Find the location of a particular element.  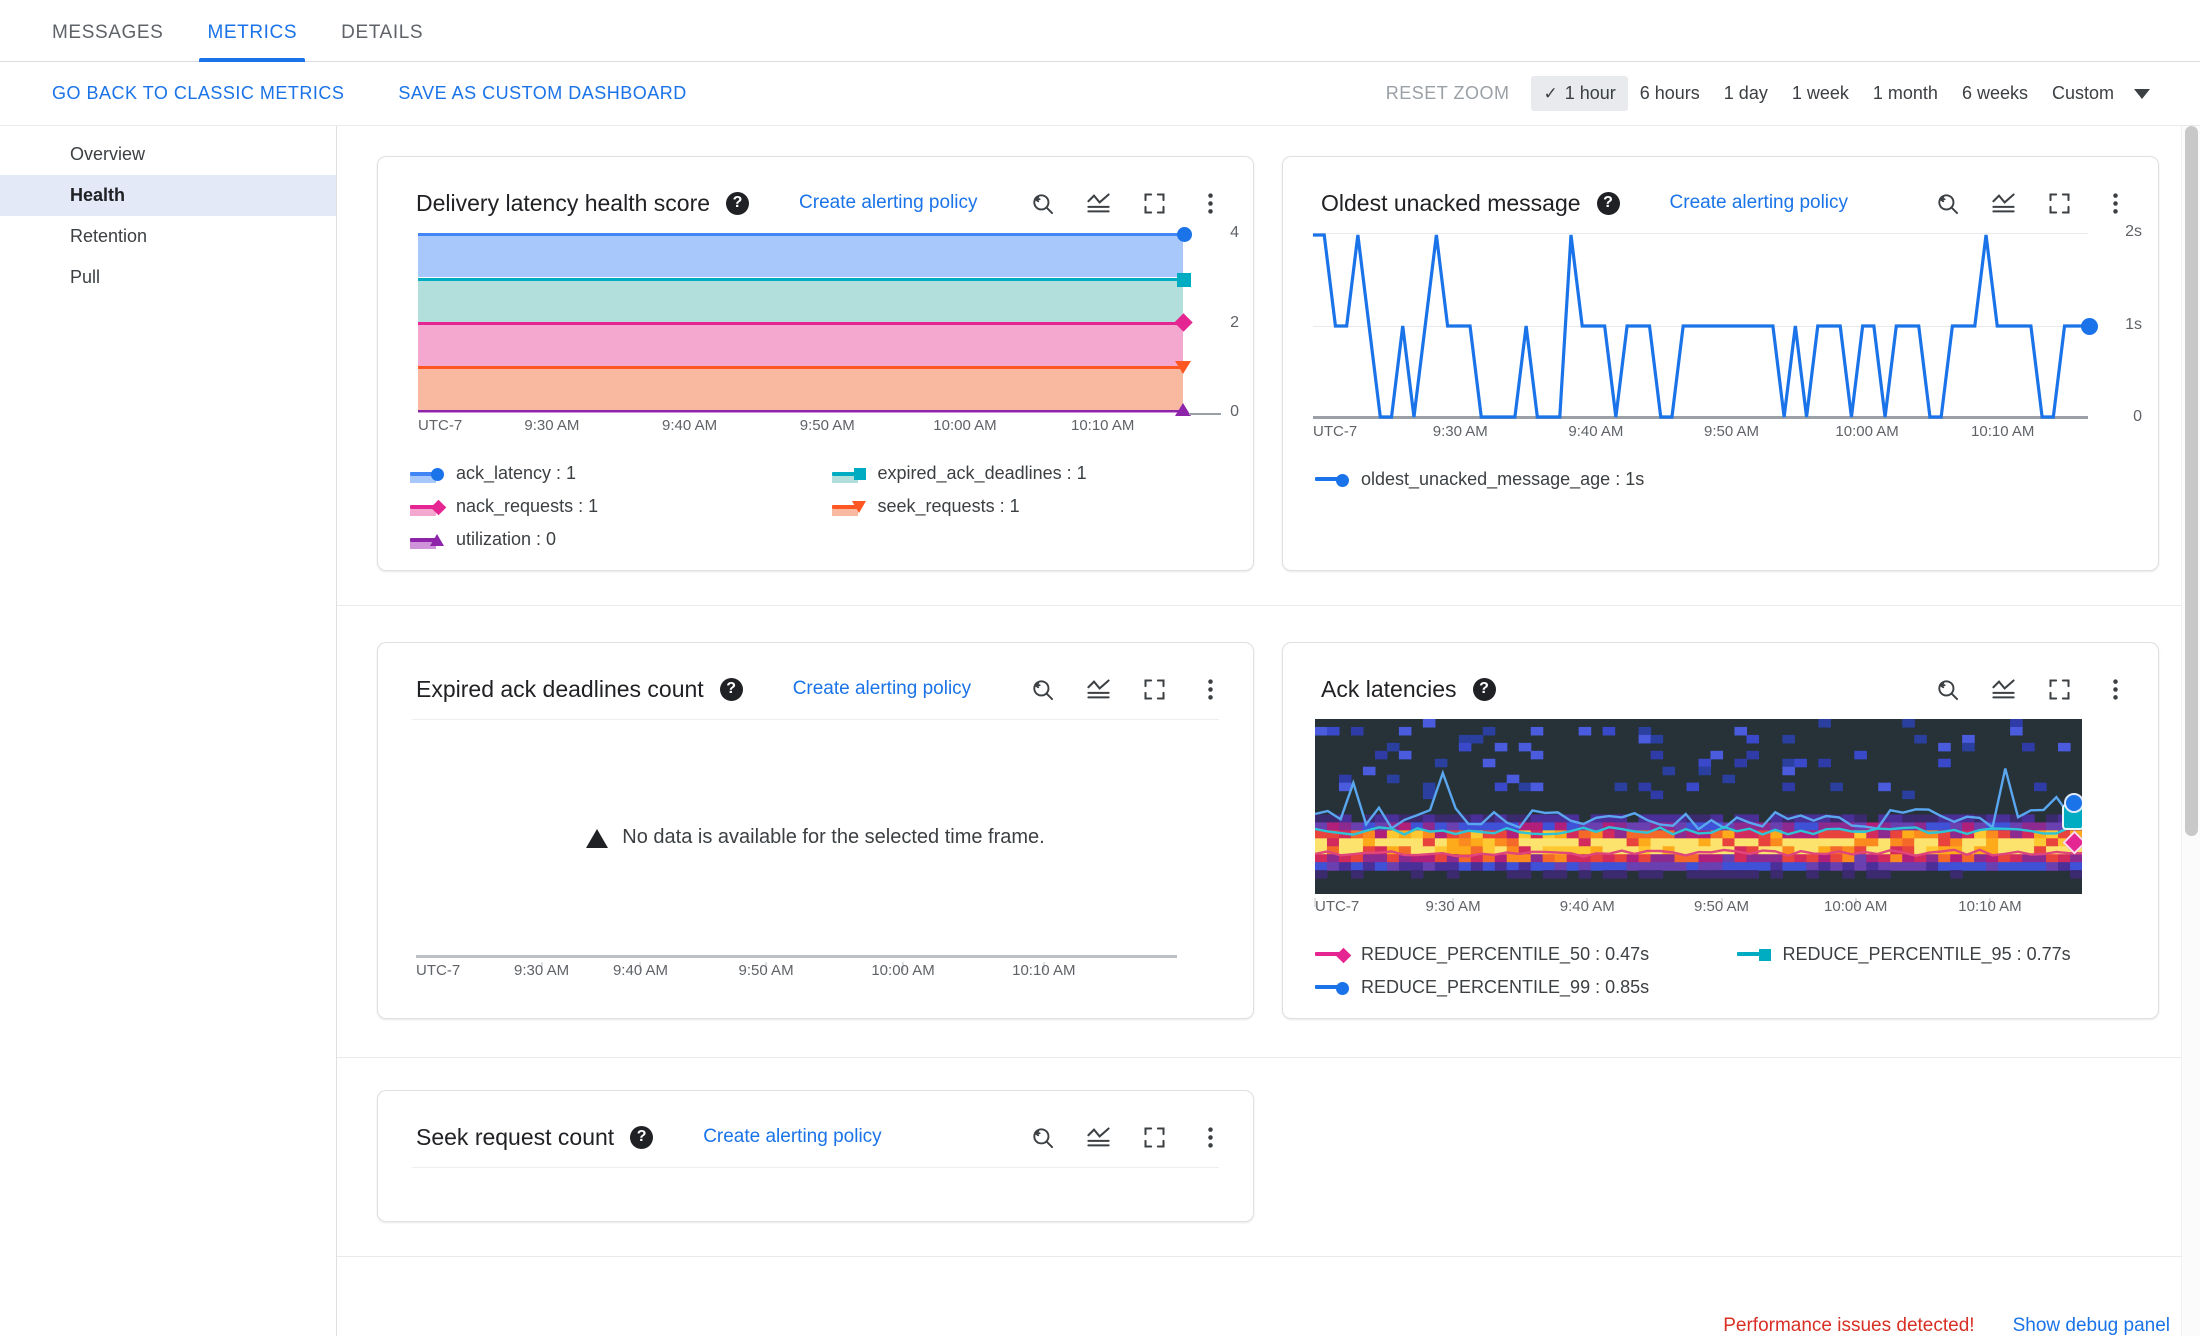

scrollbar-thumb is located at coordinates (2191, 481).